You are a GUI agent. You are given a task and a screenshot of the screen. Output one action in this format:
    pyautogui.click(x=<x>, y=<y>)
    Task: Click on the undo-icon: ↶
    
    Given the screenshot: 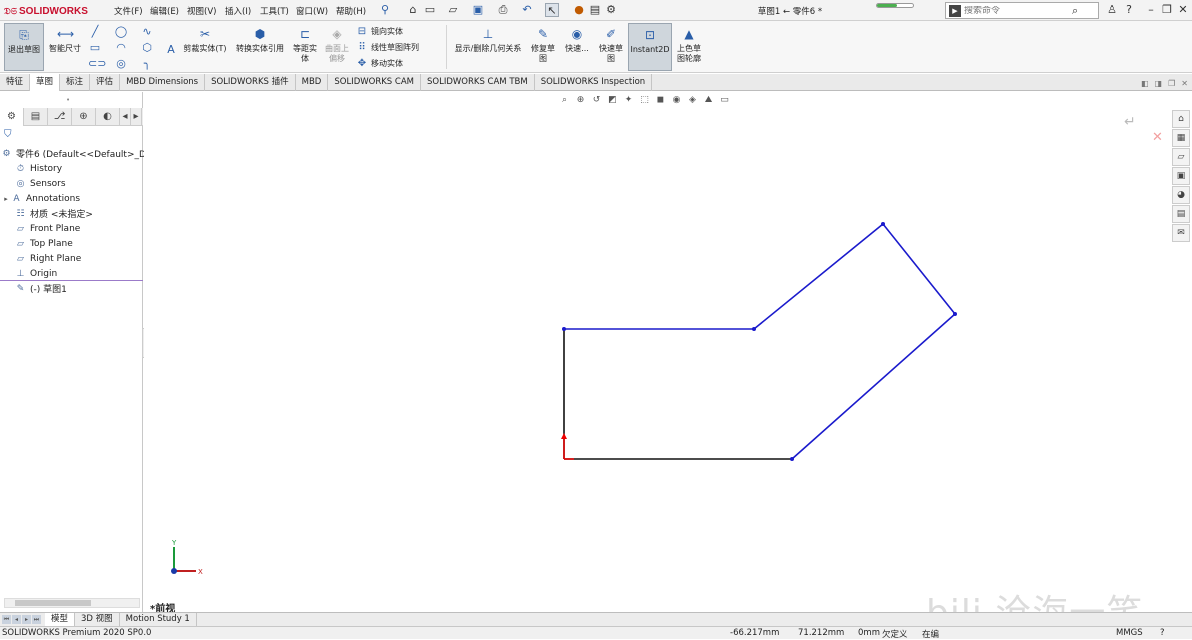 What is the action you would take?
    pyautogui.click(x=527, y=10)
    